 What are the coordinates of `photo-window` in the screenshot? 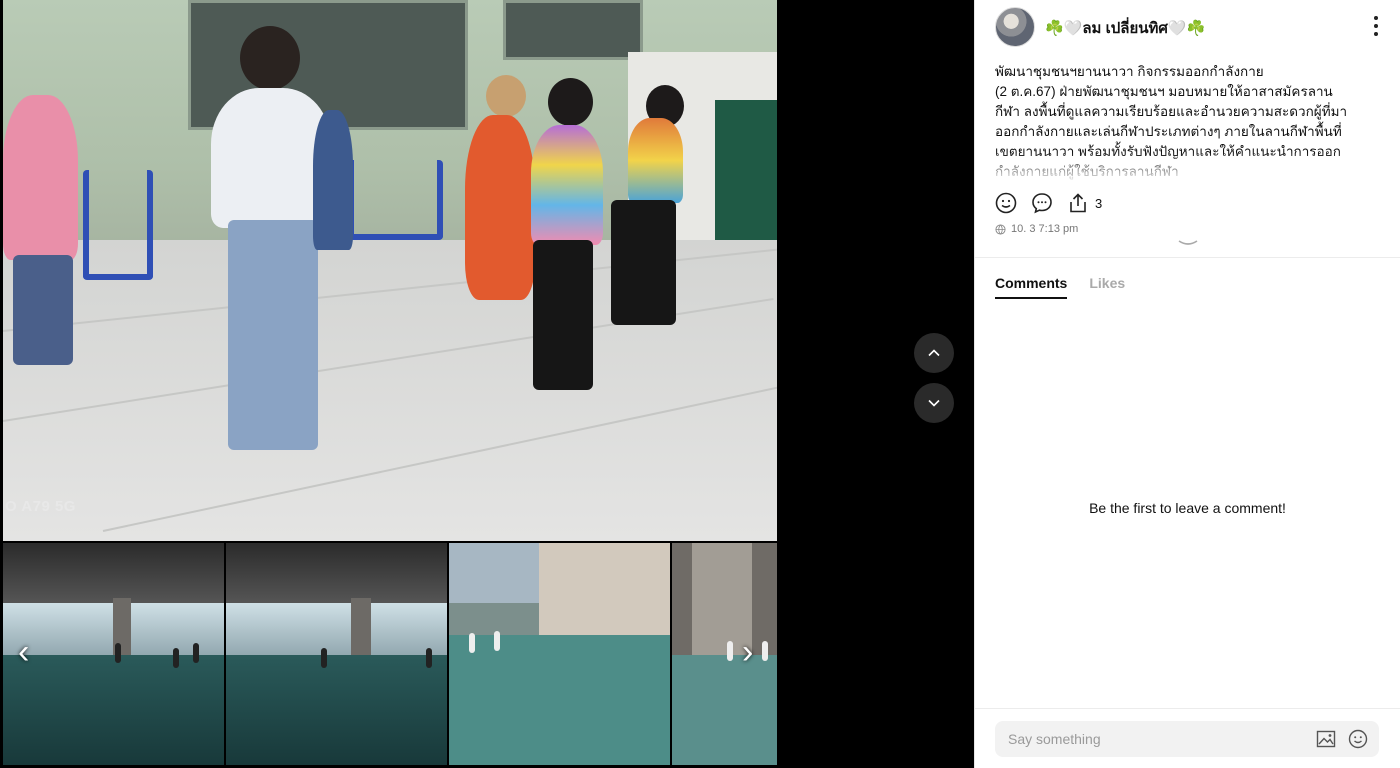 It's located at (573, 30).